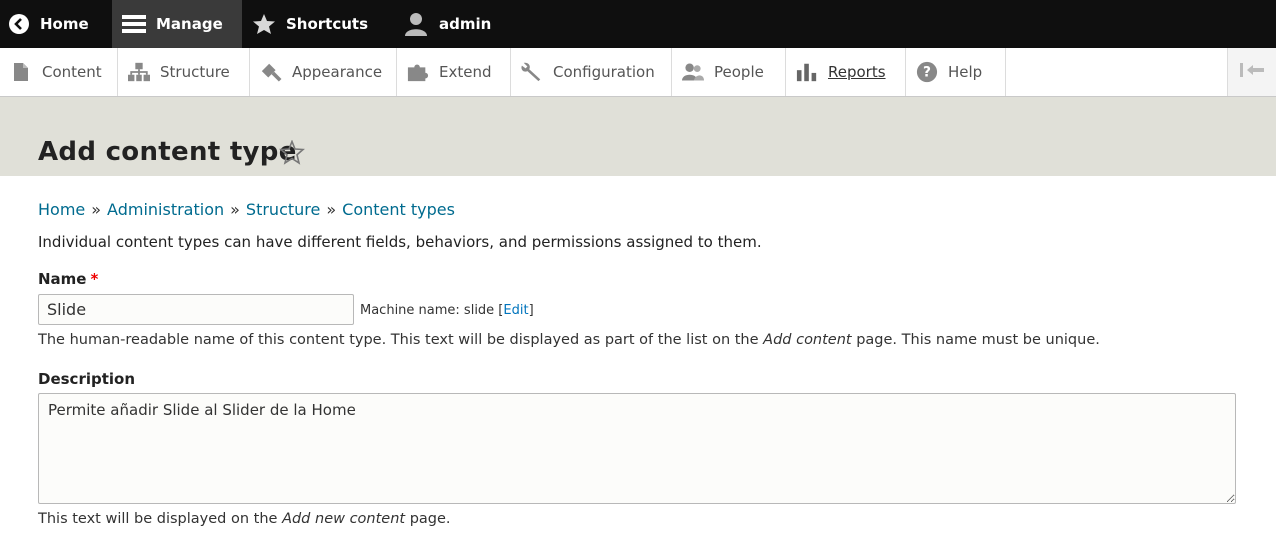  I want to click on people-icon, so click(693, 72).